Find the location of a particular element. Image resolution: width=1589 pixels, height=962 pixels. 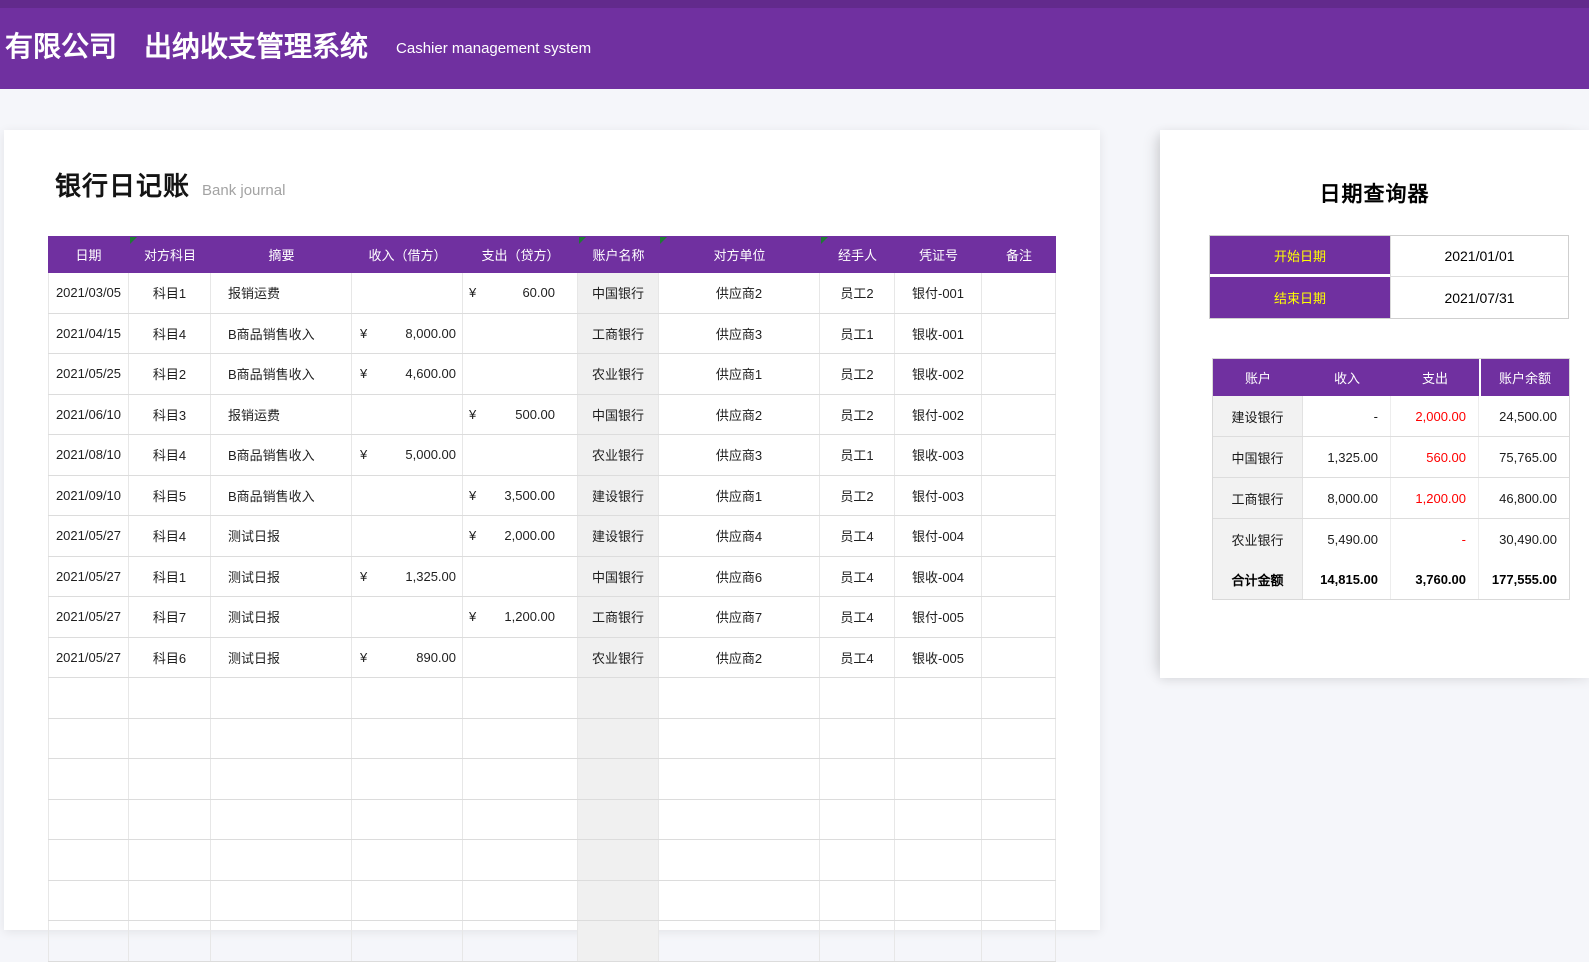

journal-cell-voucher: 银付-003 is located at coordinates (938, 495).